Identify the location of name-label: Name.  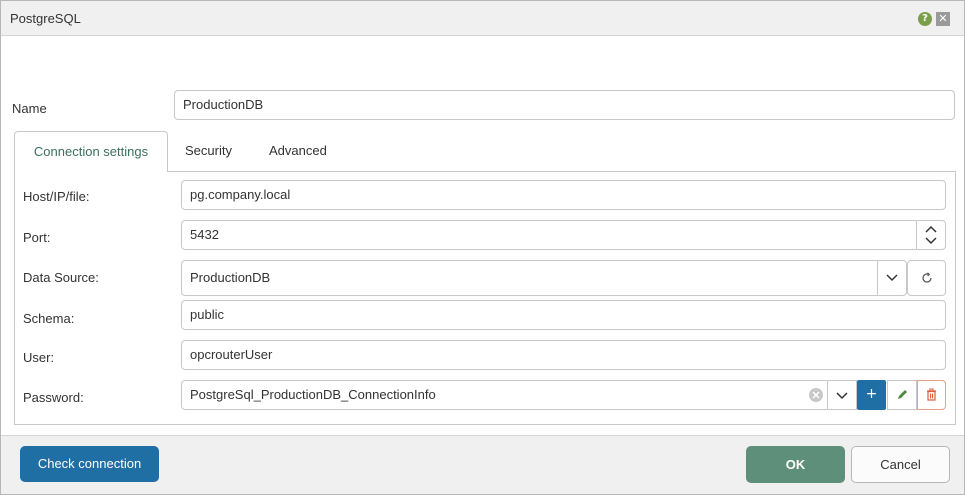
(29, 108).